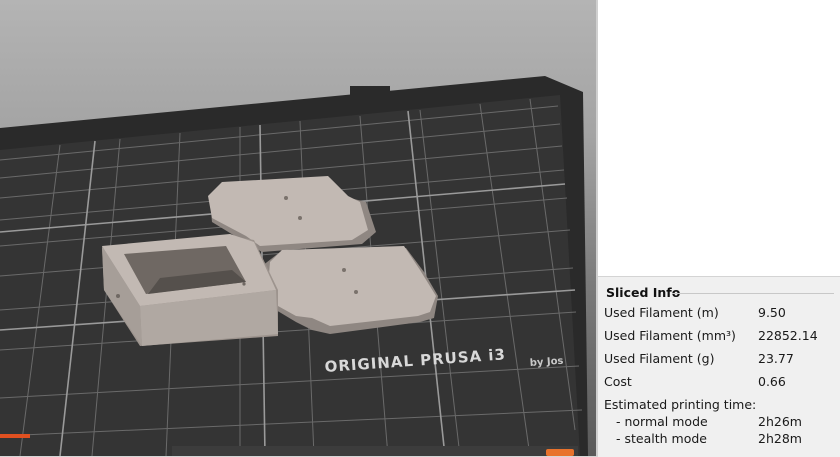  What do you see at coordinates (772, 381) in the screenshot?
I see `cost-value: 0.66` at bounding box center [772, 381].